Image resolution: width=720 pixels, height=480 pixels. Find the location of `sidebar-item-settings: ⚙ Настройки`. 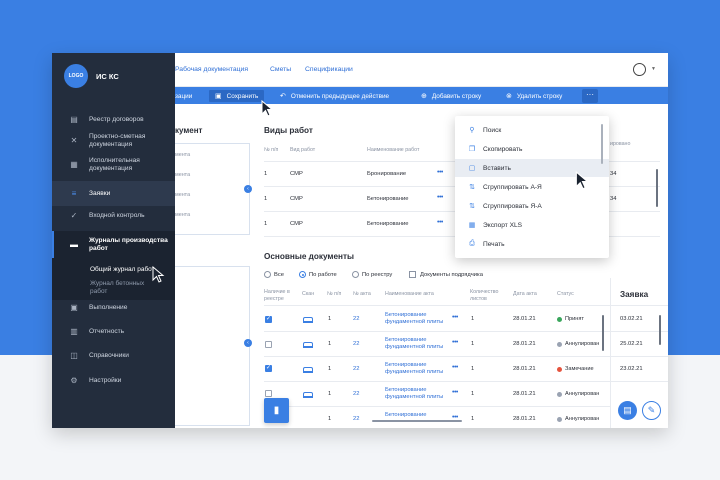

sidebar-item-settings: ⚙ Настройки is located at coordinates (113, 381).